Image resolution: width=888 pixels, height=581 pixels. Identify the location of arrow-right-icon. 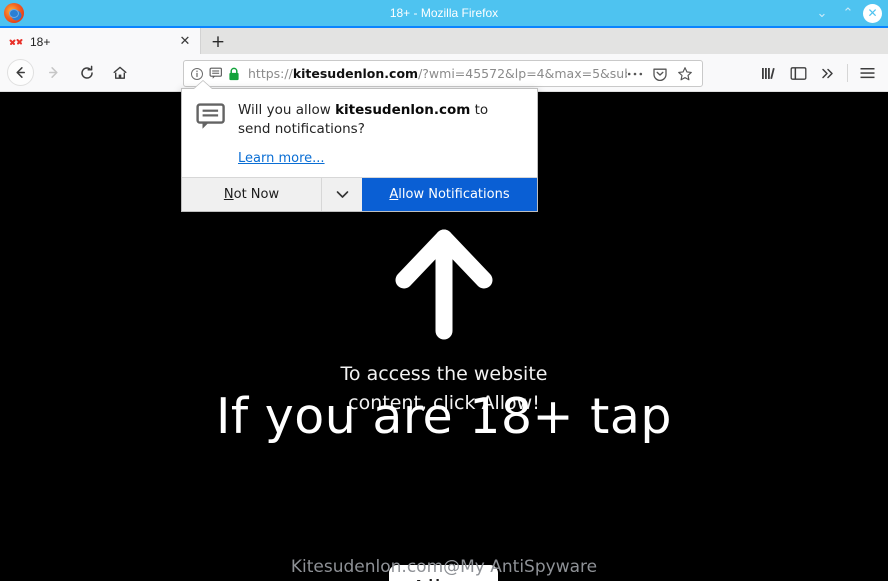
(53, 72).